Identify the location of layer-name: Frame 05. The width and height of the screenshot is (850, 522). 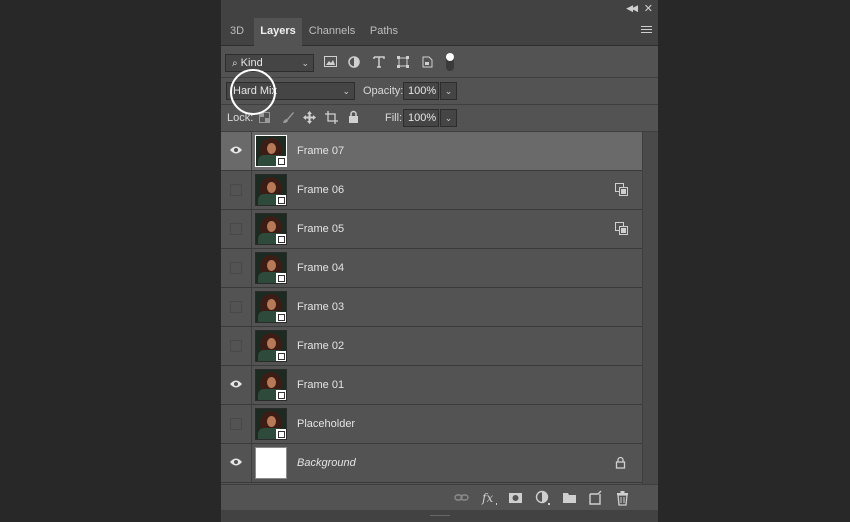
(320, 229).